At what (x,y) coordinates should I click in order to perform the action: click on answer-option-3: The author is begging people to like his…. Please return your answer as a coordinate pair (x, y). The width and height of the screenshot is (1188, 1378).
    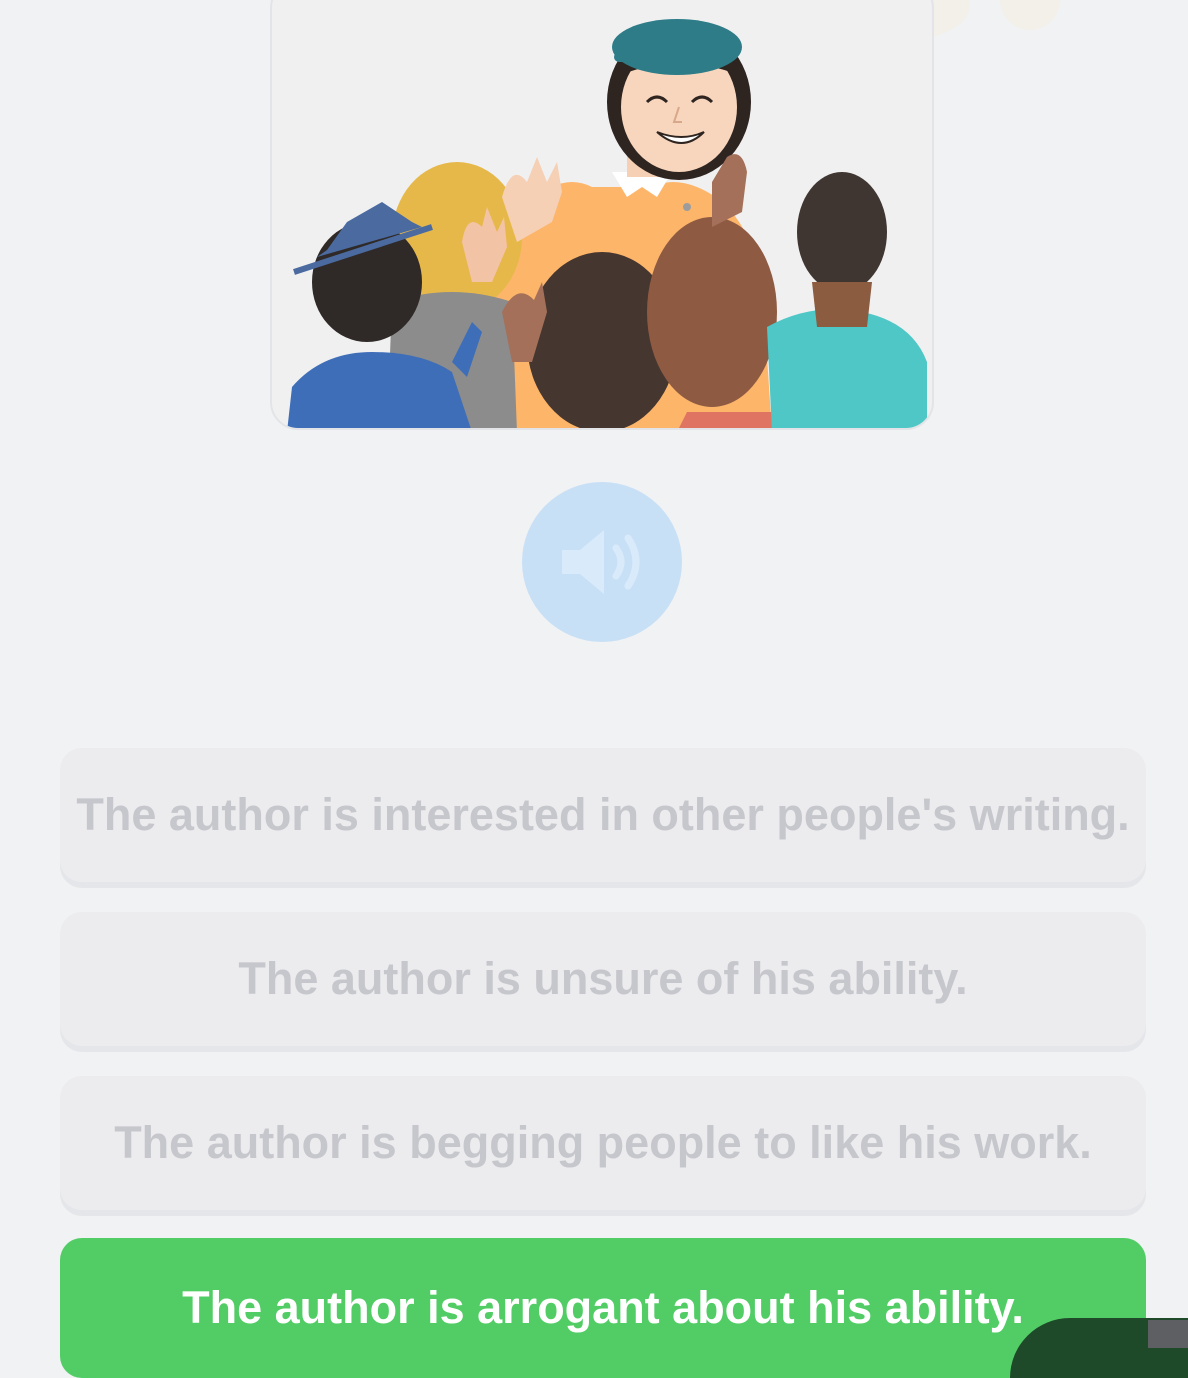
    Looking at the image, I should click on (603, 1143).